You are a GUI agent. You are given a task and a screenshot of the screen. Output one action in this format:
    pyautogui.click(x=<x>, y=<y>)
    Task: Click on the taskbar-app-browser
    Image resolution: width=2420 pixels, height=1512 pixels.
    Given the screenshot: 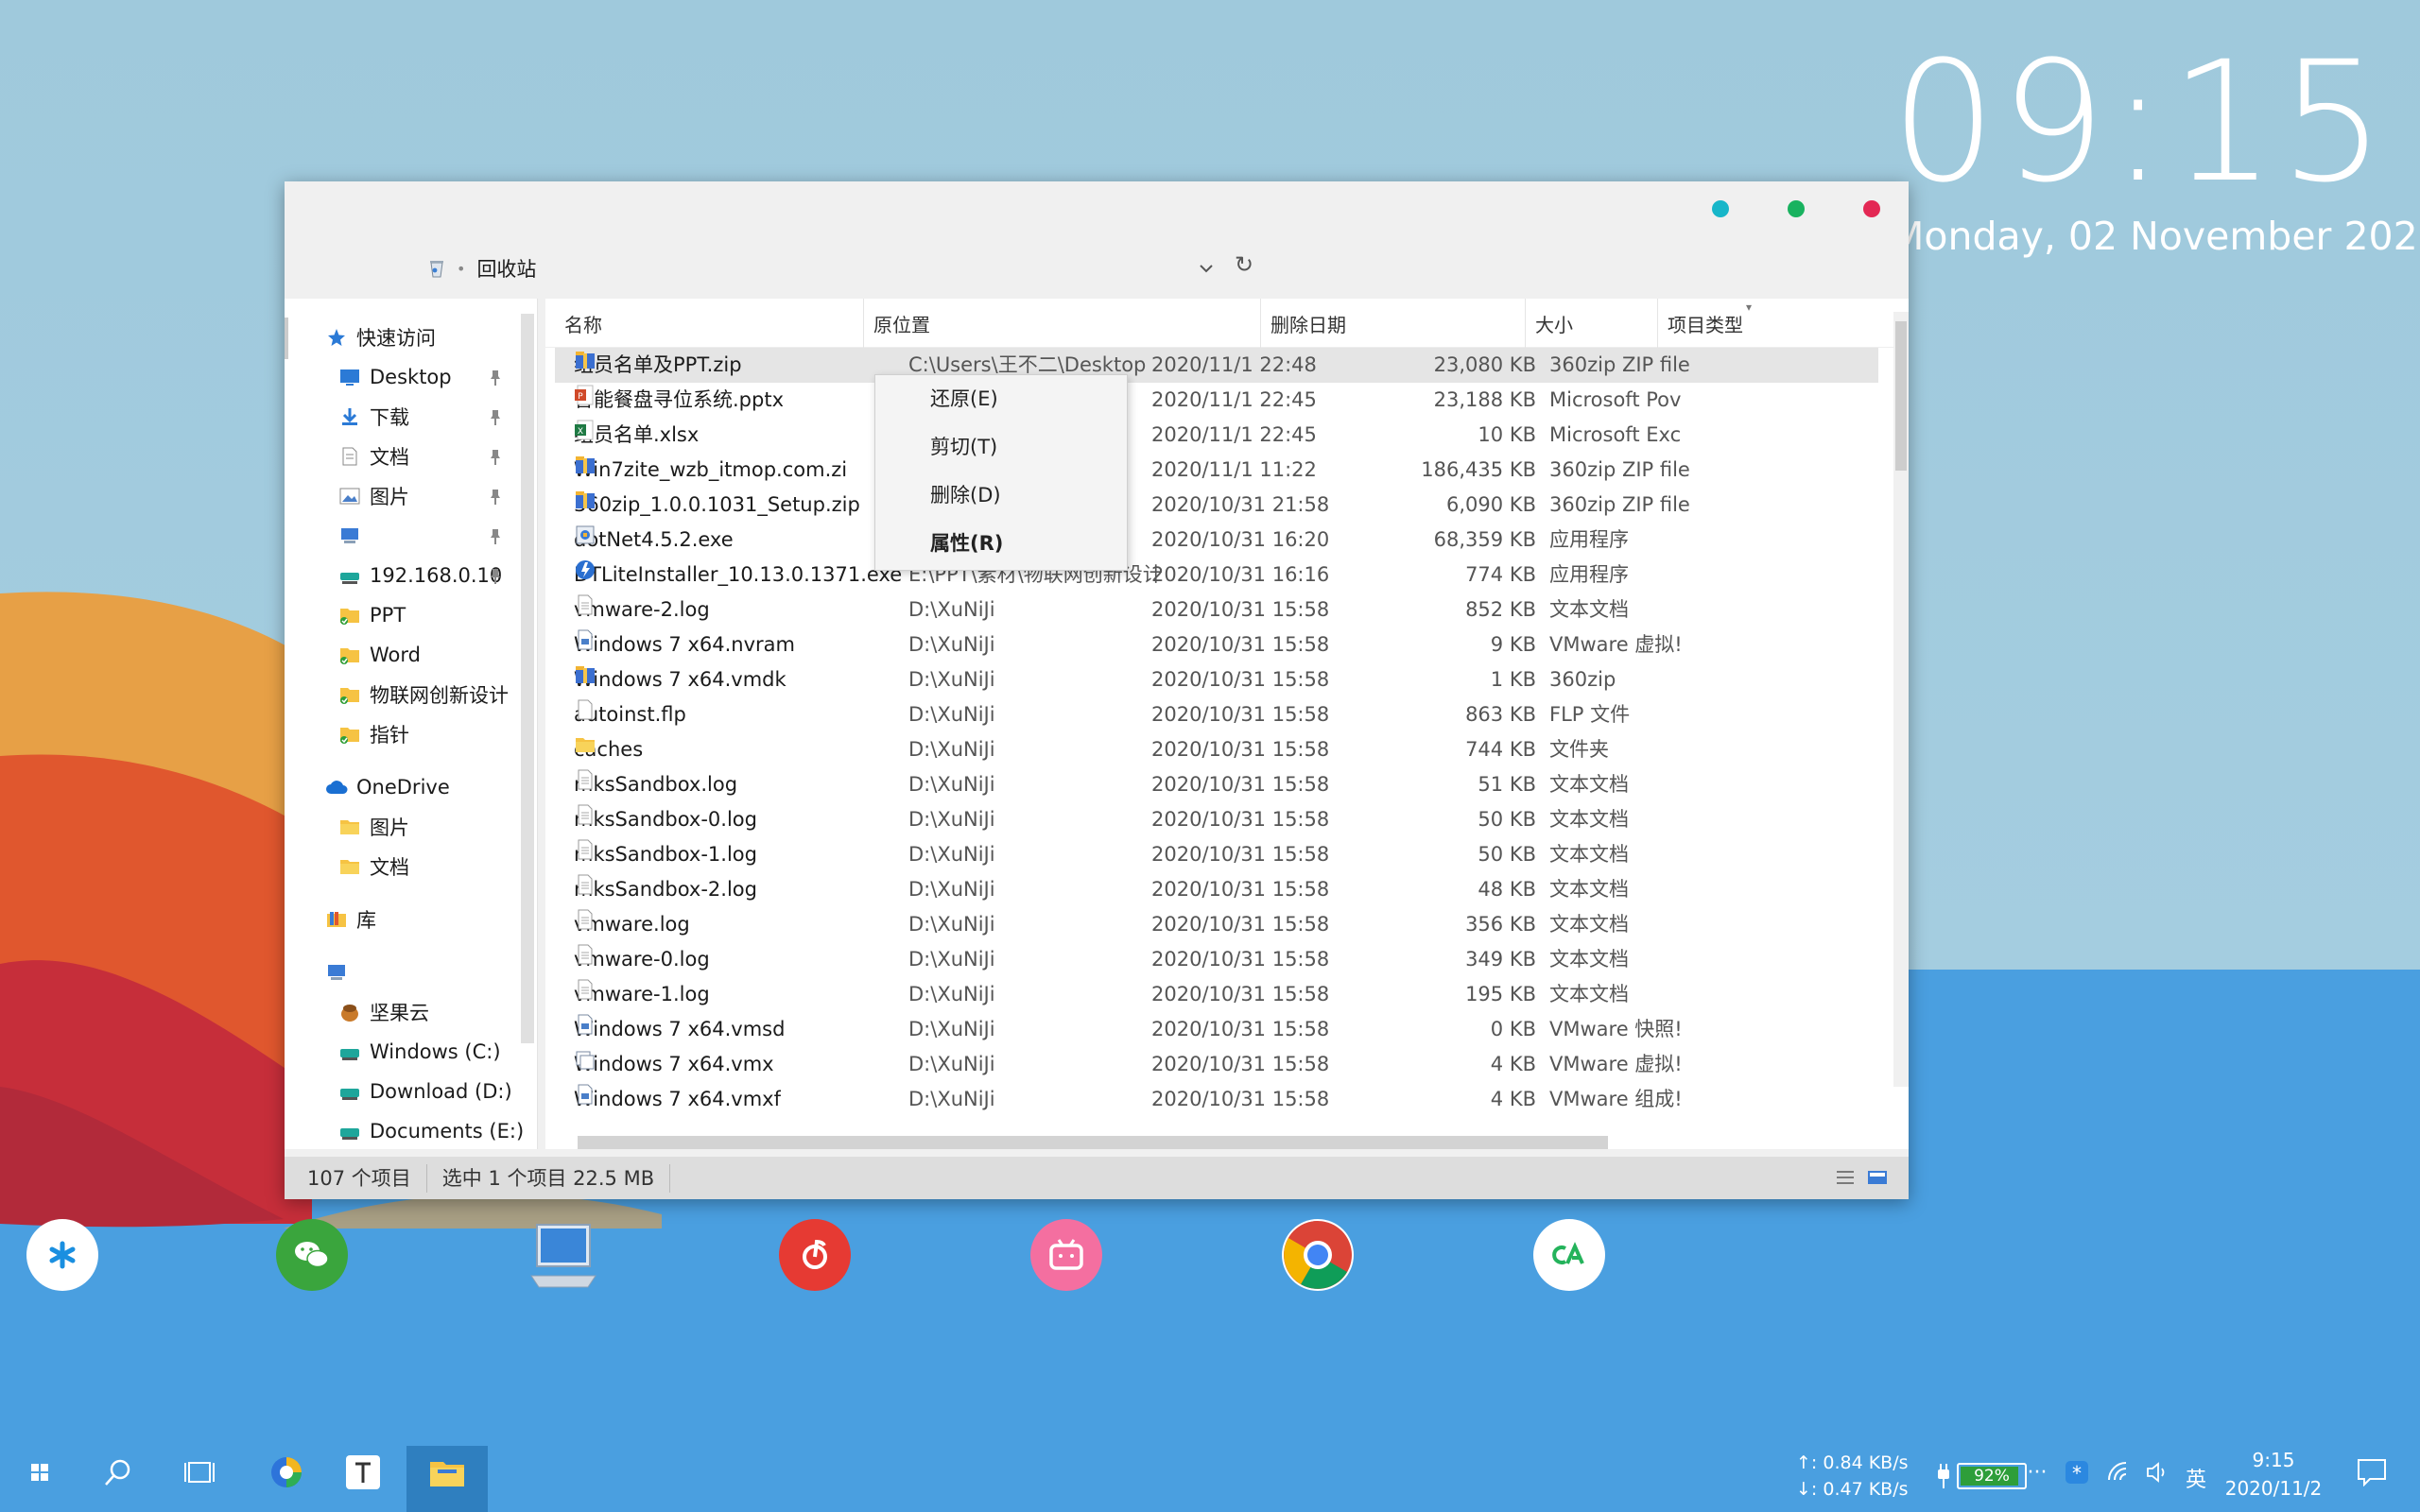 What is the action you would take?
    pyautogui.click(x=286, y=1472)
    